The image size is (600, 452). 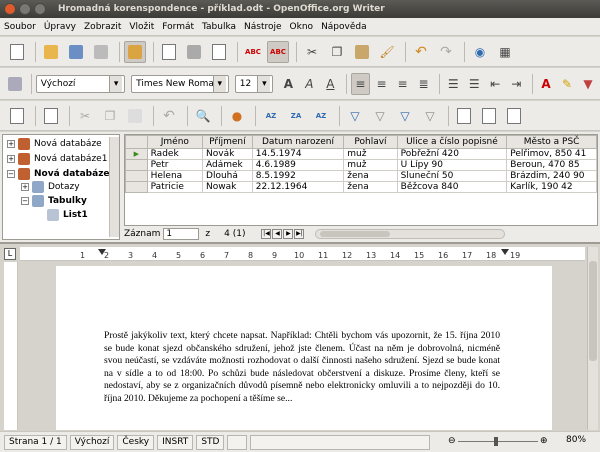 I want to click on col-header-pohlavi: Pohlaví, so click(x=370, y=142).